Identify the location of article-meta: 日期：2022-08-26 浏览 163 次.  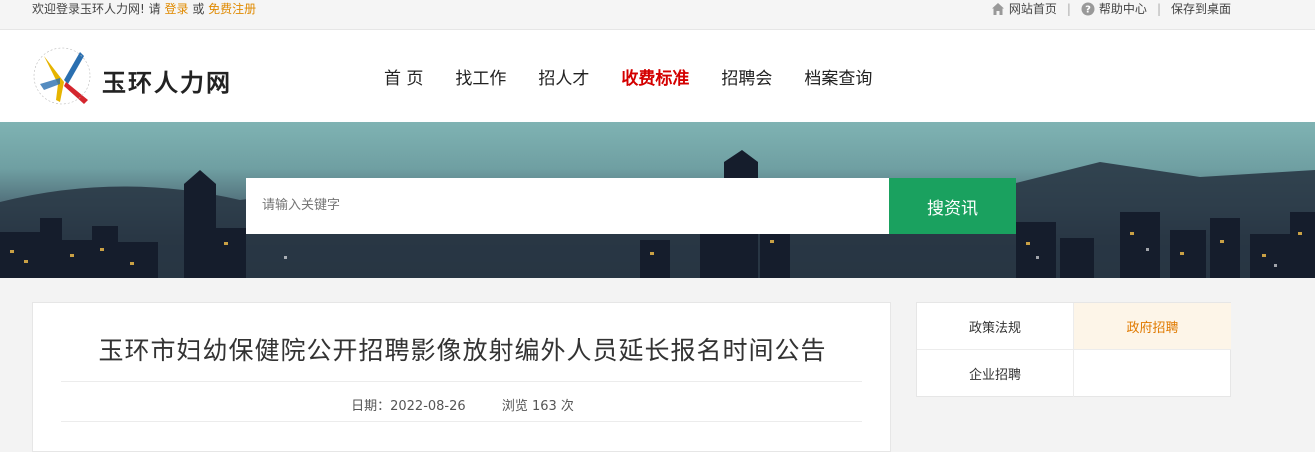
(462, 404).